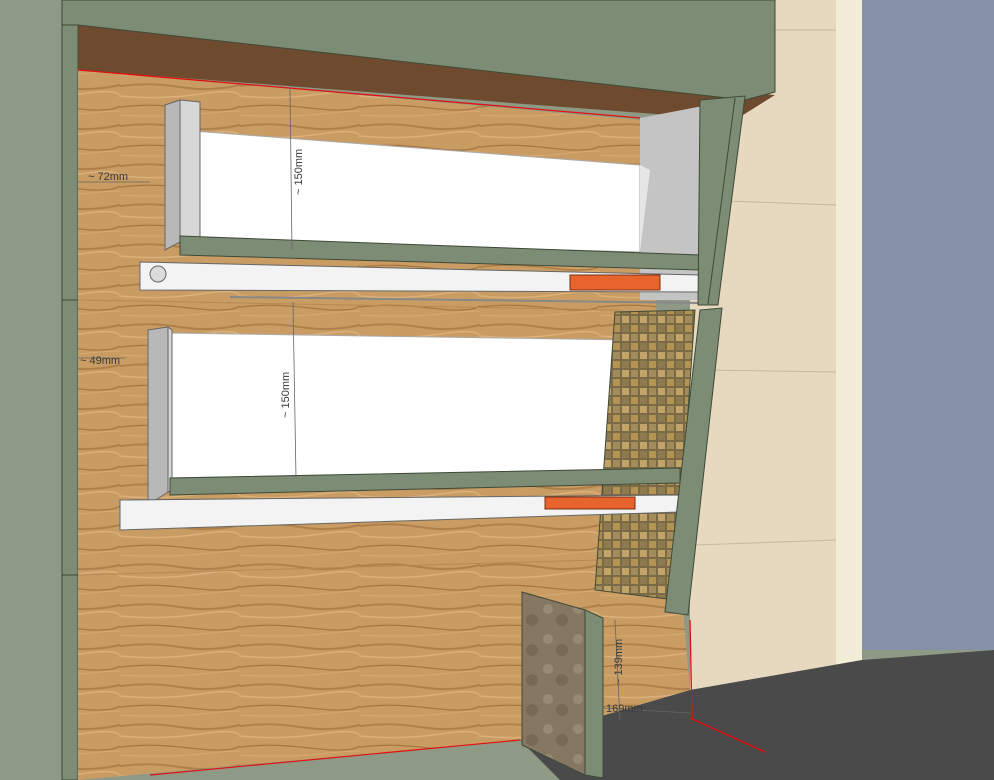 This screenshot has height=780, width=994. I want to click on dim-toe-kick-depth: 169mm, so click(624, 709).